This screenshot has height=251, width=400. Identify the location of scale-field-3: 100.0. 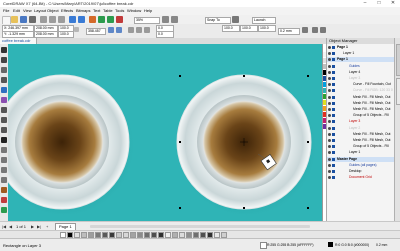
(267, 28).